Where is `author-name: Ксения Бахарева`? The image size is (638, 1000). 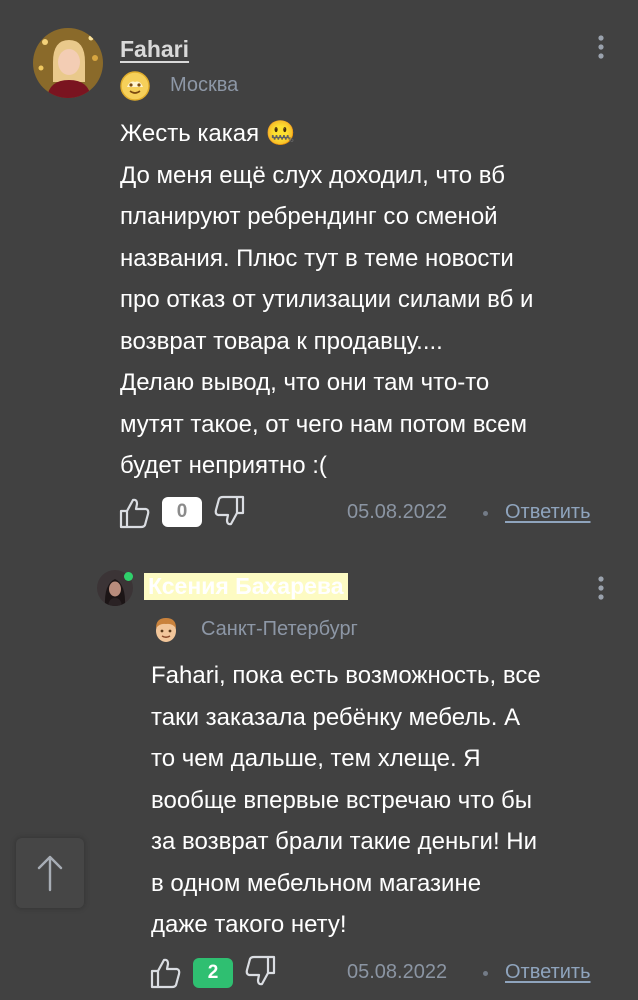
author-name: Ксения Бахарева is located at coordinates (246, 586).